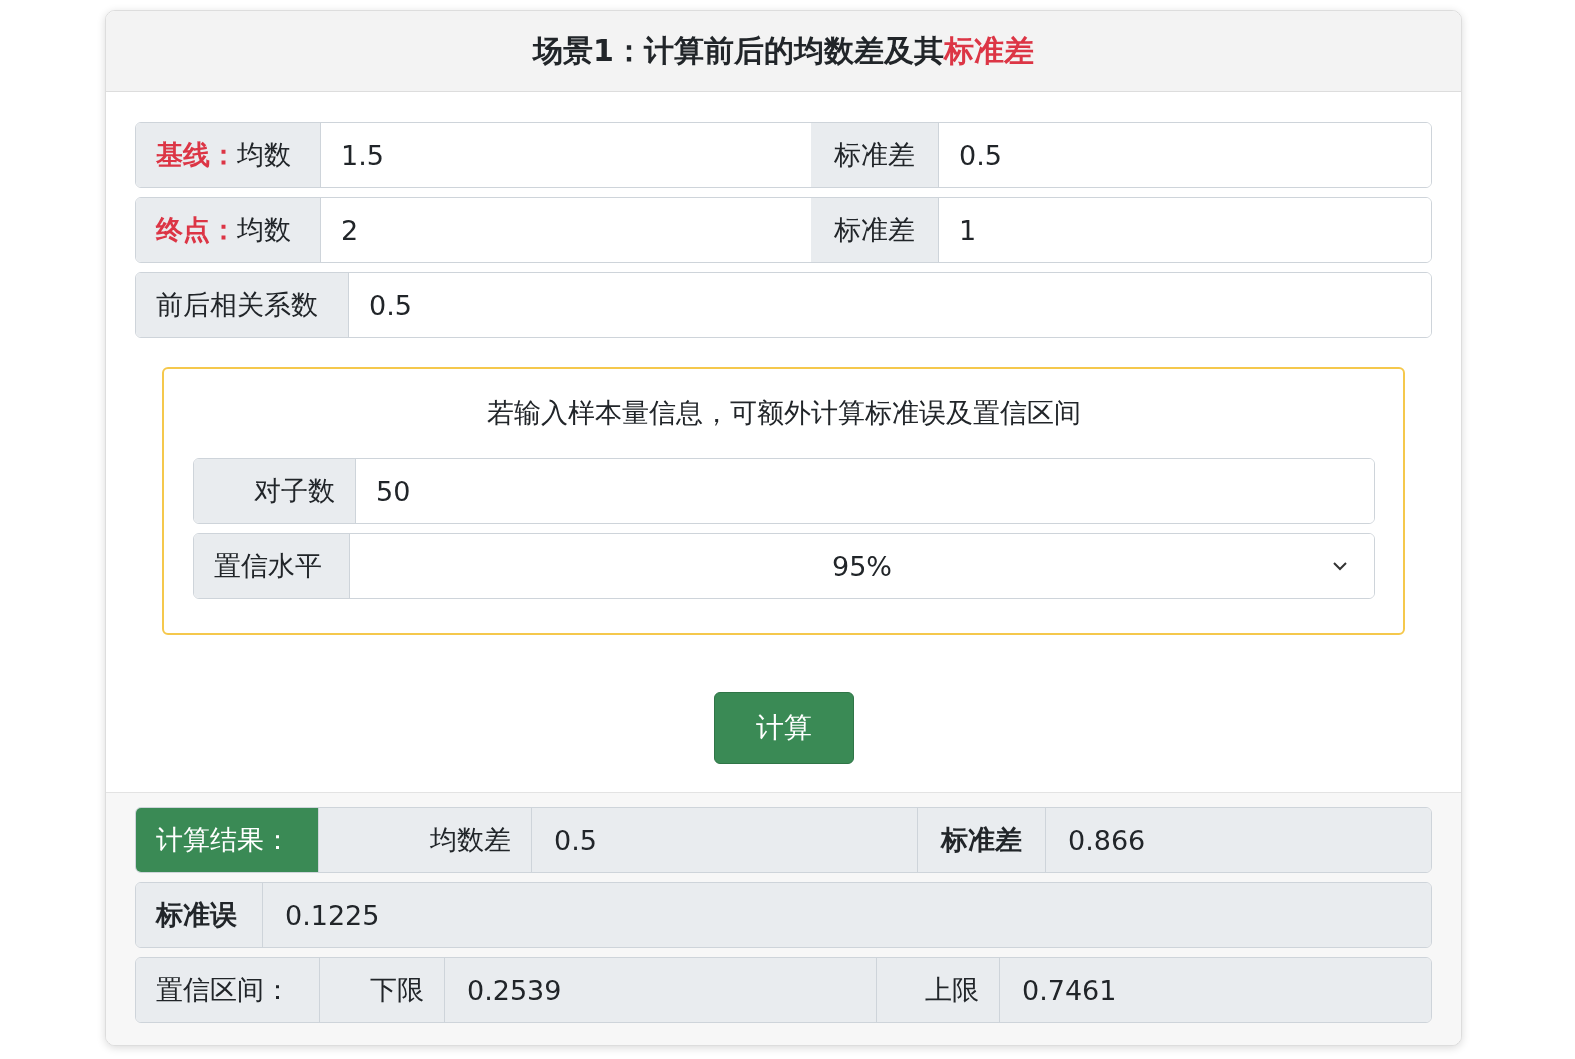 Image resolution: width=1575 pixels, height=1059 pixels. What do you see at coordinates (242, 305) in the screenshot?
I see `correlation-label: 前后相关系数` at bounding box center [242, 305].